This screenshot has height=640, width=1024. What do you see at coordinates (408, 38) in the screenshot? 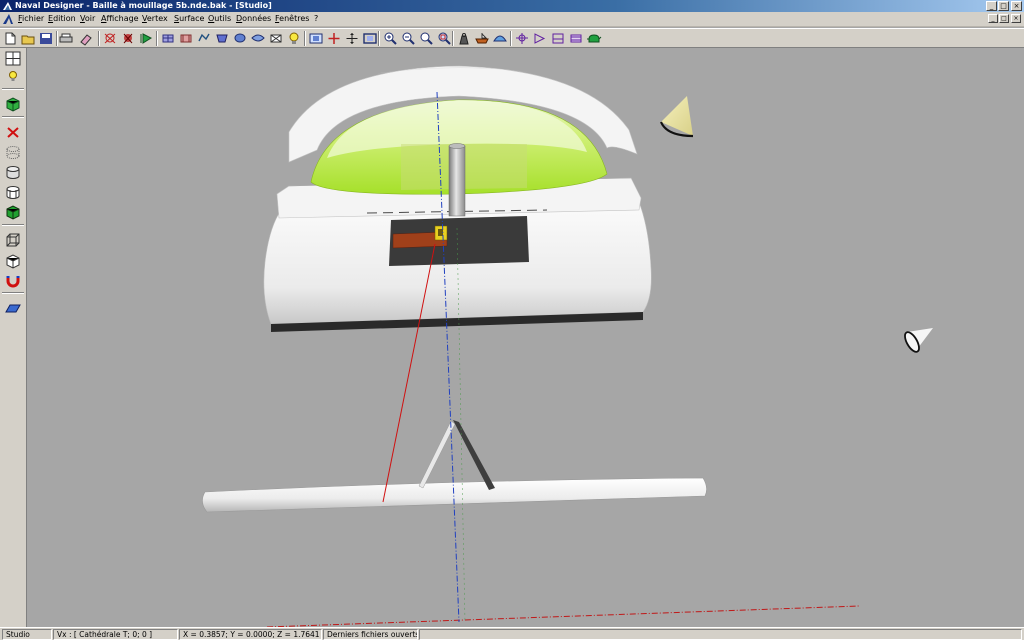
I see `zoom-minus-button` at bounding box center [408, 38].